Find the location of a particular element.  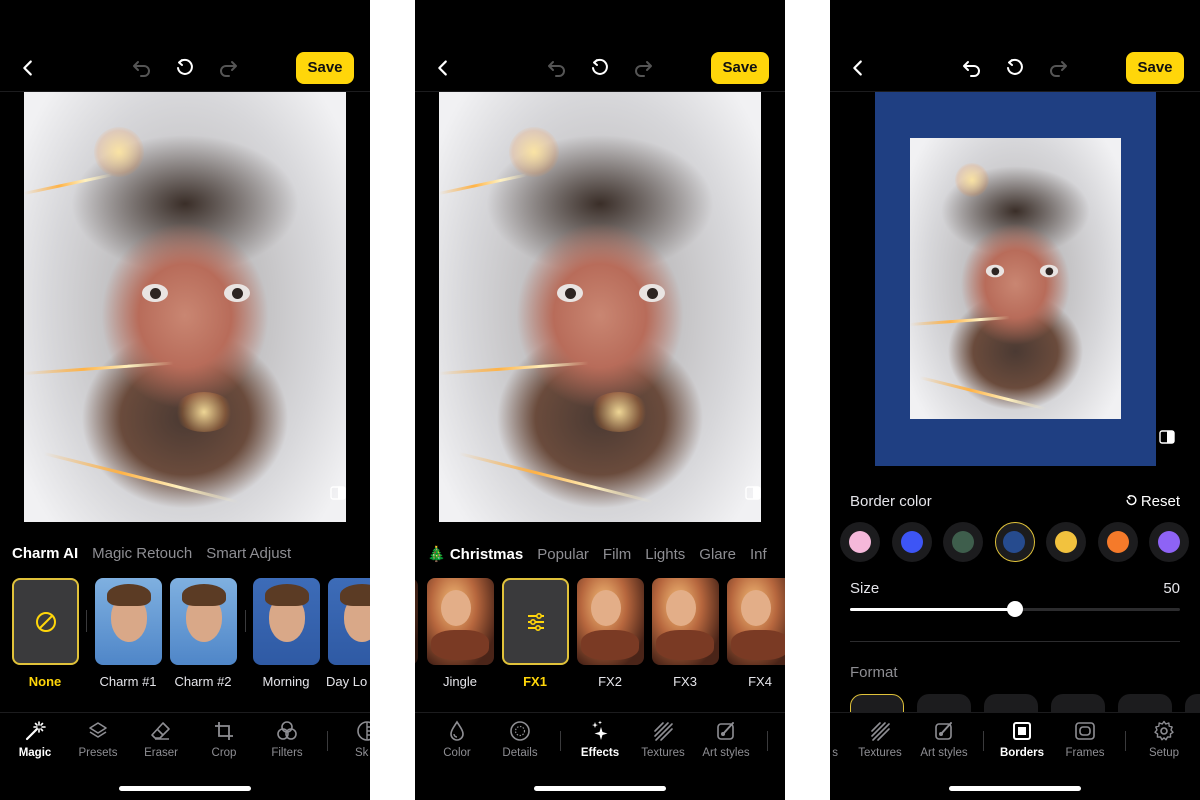

tool-crop: Crop is located at coordinates (224, 739).